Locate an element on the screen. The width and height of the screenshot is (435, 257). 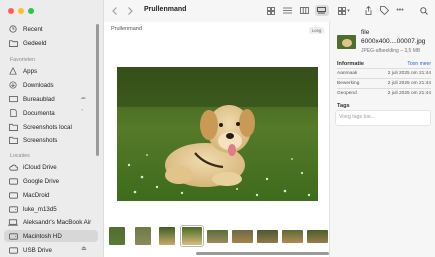
usb-disk-icon is located at coordinates (13, 250).